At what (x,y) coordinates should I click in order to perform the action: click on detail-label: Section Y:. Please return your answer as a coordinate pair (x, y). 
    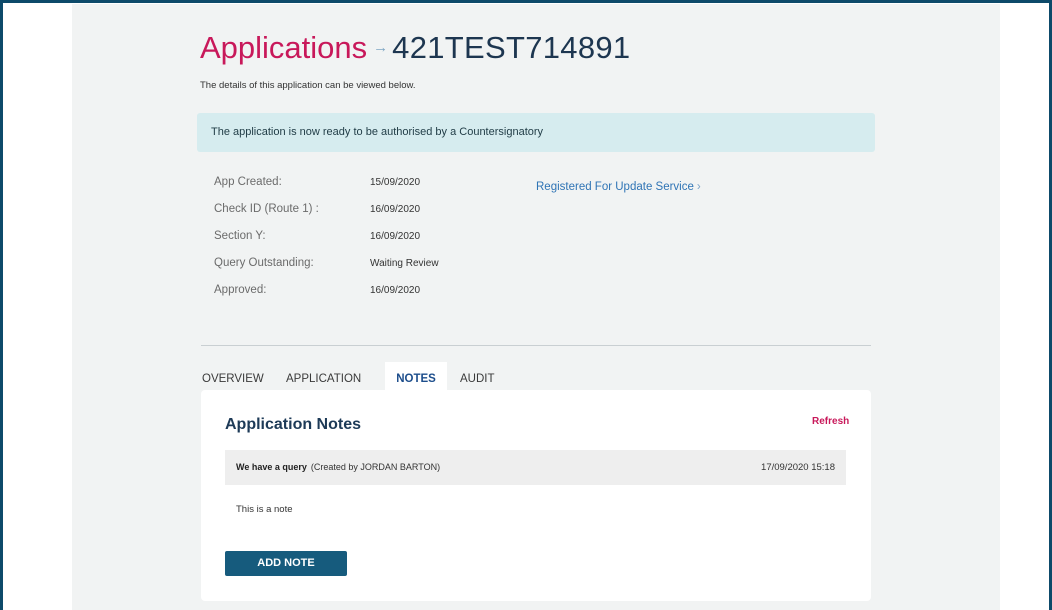
    Looking at the image, I should click on (240, 236).